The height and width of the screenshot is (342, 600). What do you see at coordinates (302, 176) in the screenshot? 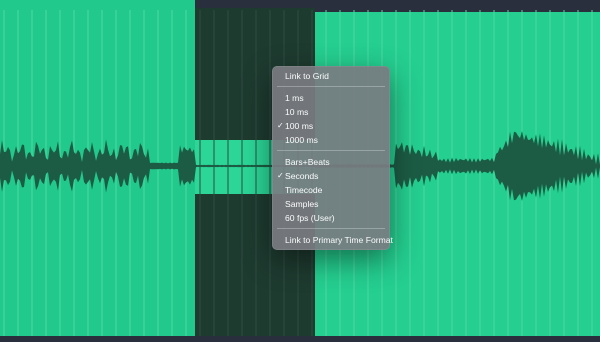
I see `menu-item-label: Seconds` at bounding box center [302, 176].